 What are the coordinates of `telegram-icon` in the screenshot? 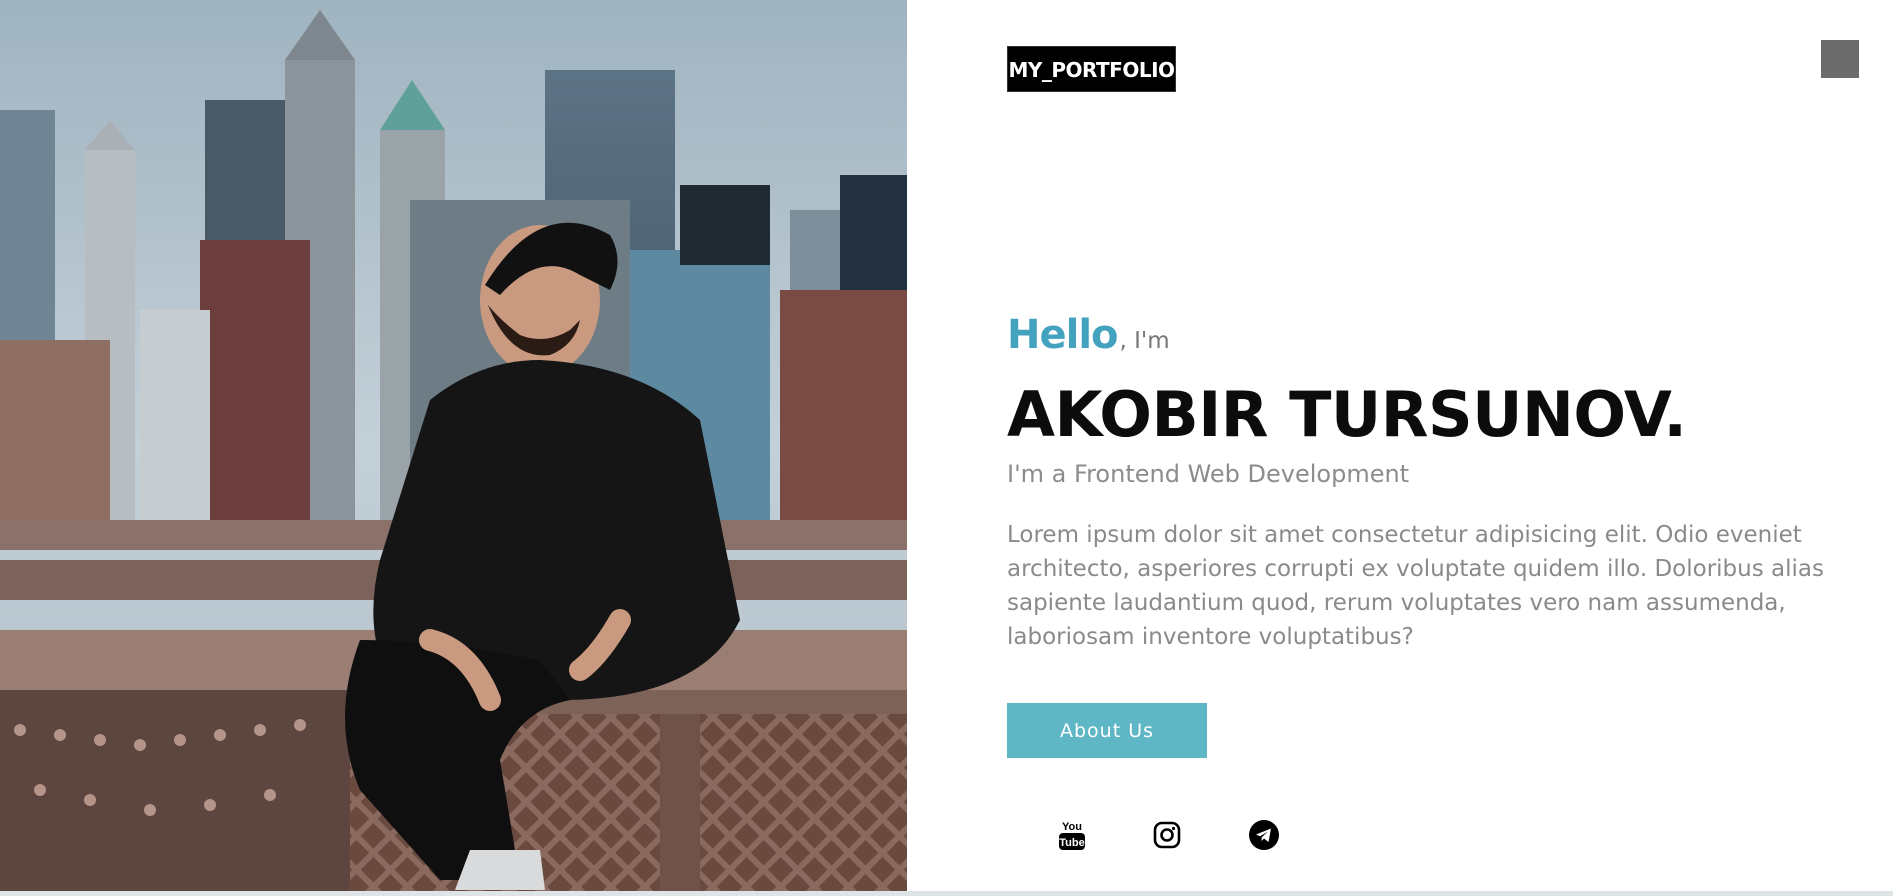 It's located at (1264, 835).